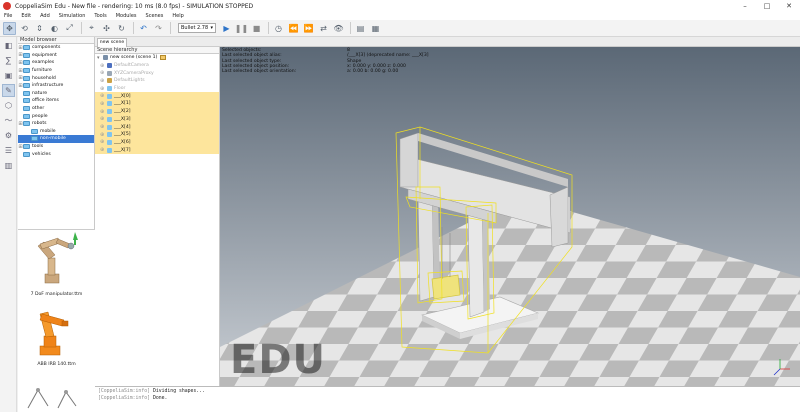  I want to click on model-folder-item: ⊞ equipment, so click(56, 56).